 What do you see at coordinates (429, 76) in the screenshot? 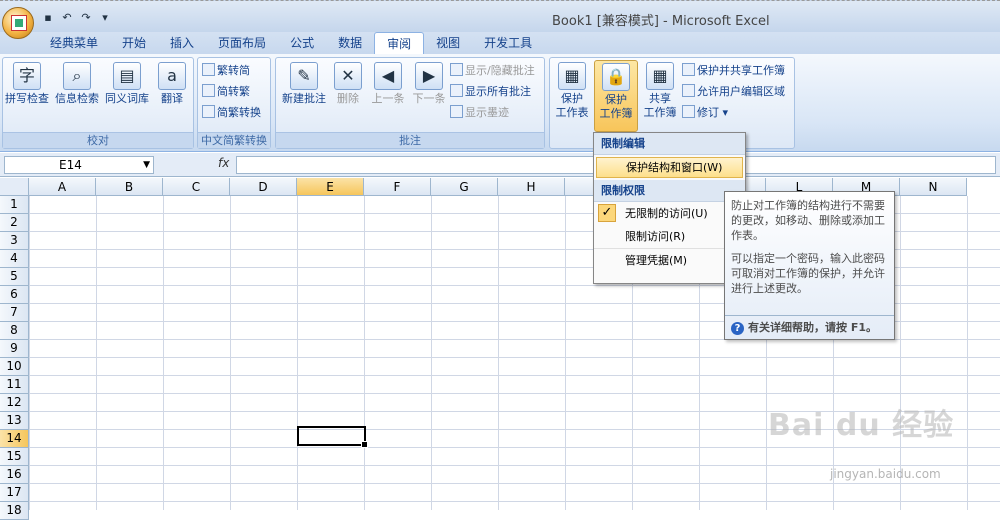
I see `next-comment-icon: ▶` at bounding box center [429, 76].